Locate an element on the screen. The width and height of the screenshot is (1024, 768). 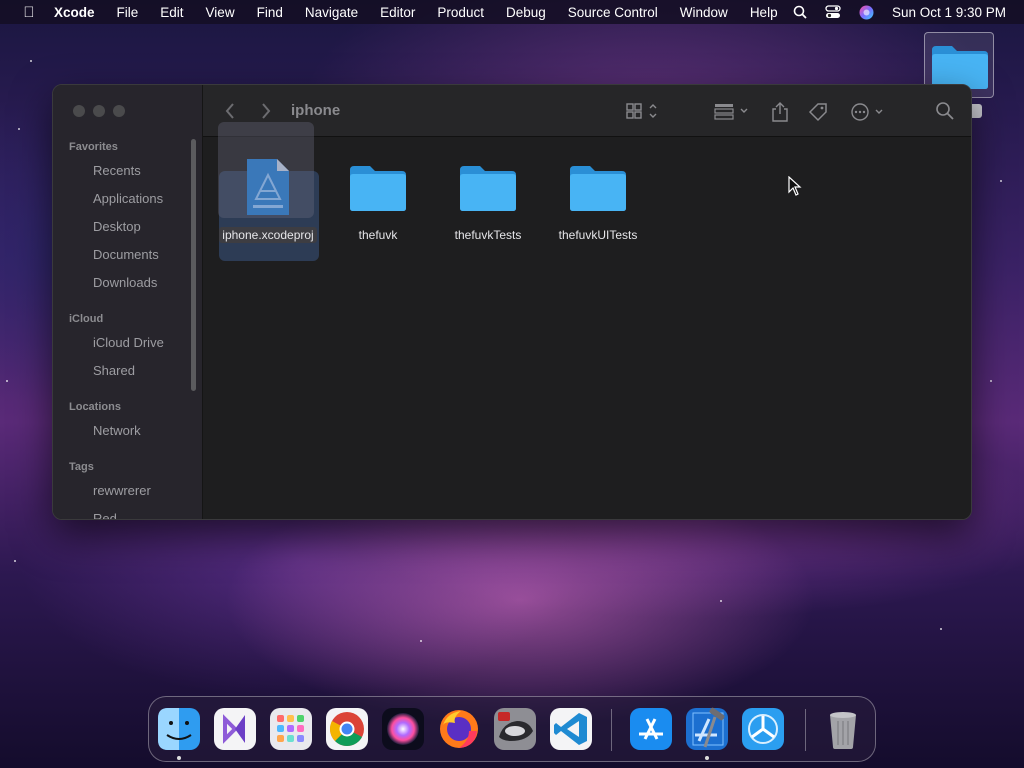
menu-view: View is located at coordinates (220, 12).